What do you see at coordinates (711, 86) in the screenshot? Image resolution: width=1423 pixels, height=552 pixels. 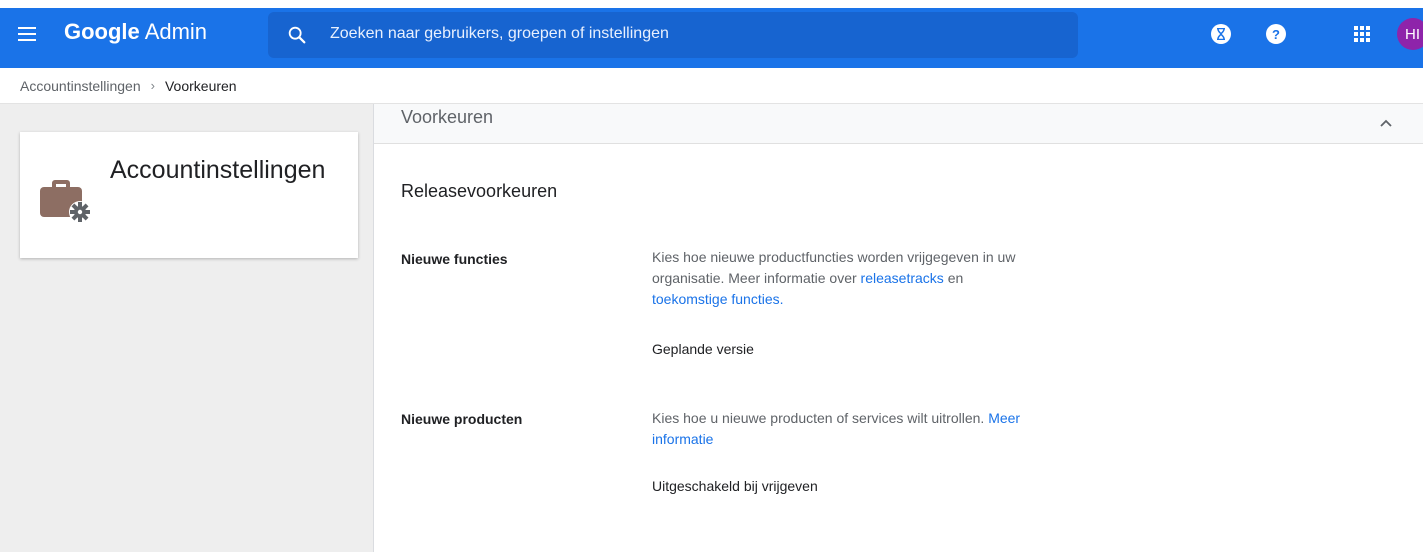 I see `breadcrumb: Accountinstellingen › Voorkeuren` at bounding box center [711, 86].